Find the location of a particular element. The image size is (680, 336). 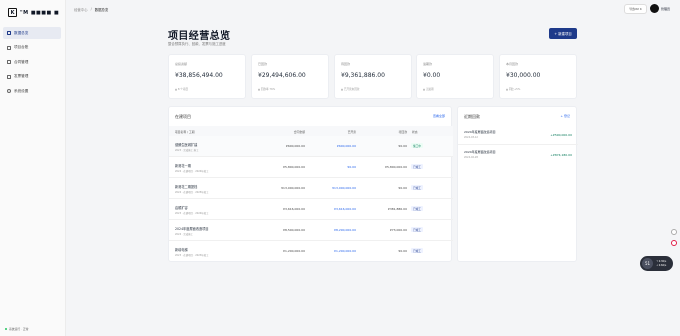

gear-icon is located at coordinates (9, 91).